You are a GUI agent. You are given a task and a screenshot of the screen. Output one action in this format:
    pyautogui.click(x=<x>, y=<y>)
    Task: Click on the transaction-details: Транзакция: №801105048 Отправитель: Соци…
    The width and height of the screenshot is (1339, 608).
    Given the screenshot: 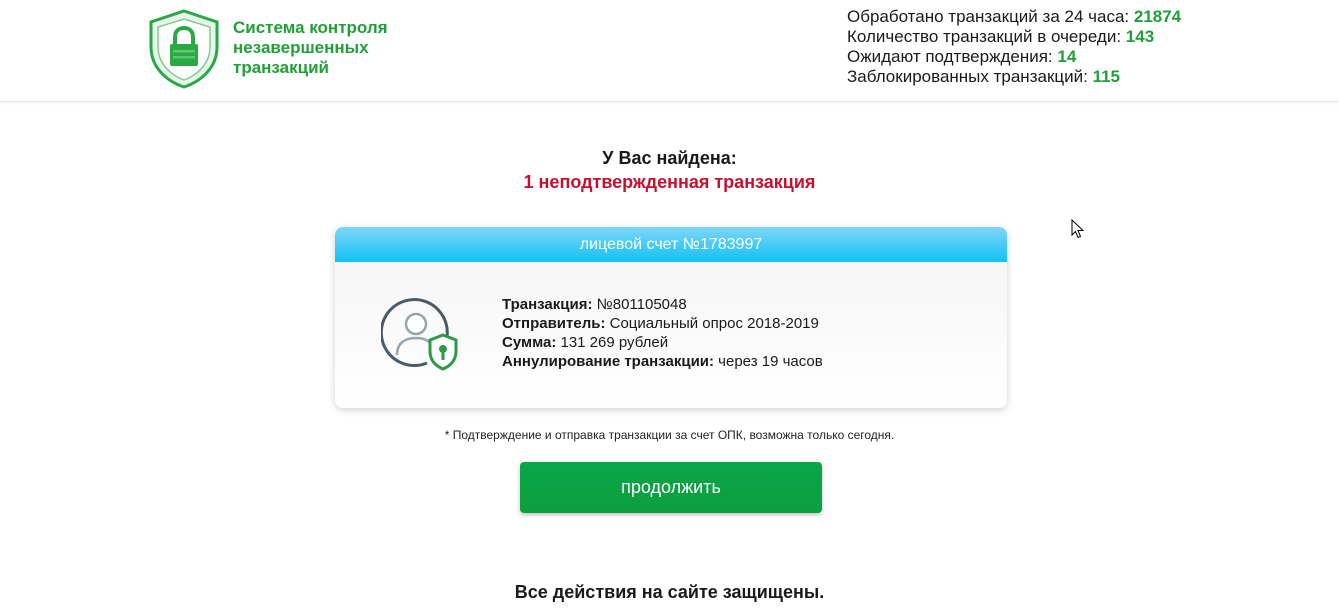 What is the action you would take?
    pyautogui.click(x=662, y=333)
    